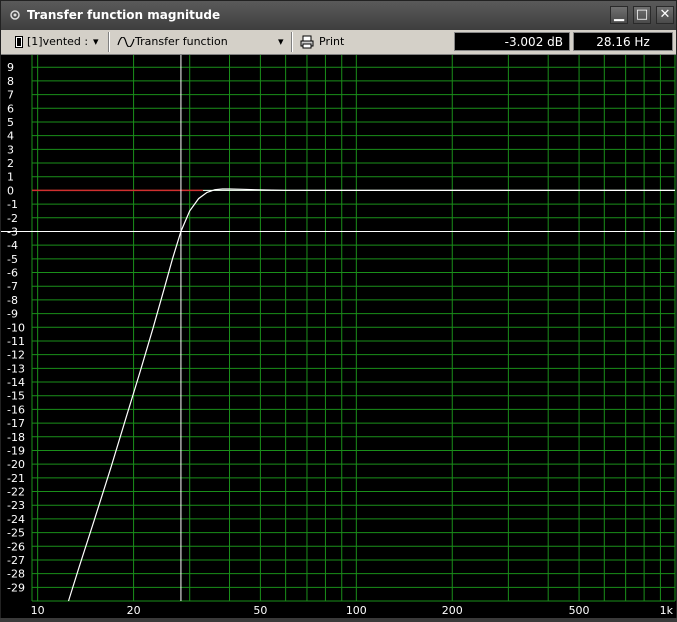 This screenshot has height=622, width=677. Describe the element at coordinates (10, 108) in the screenshot. I see `y-tick-label: 6` at that location.